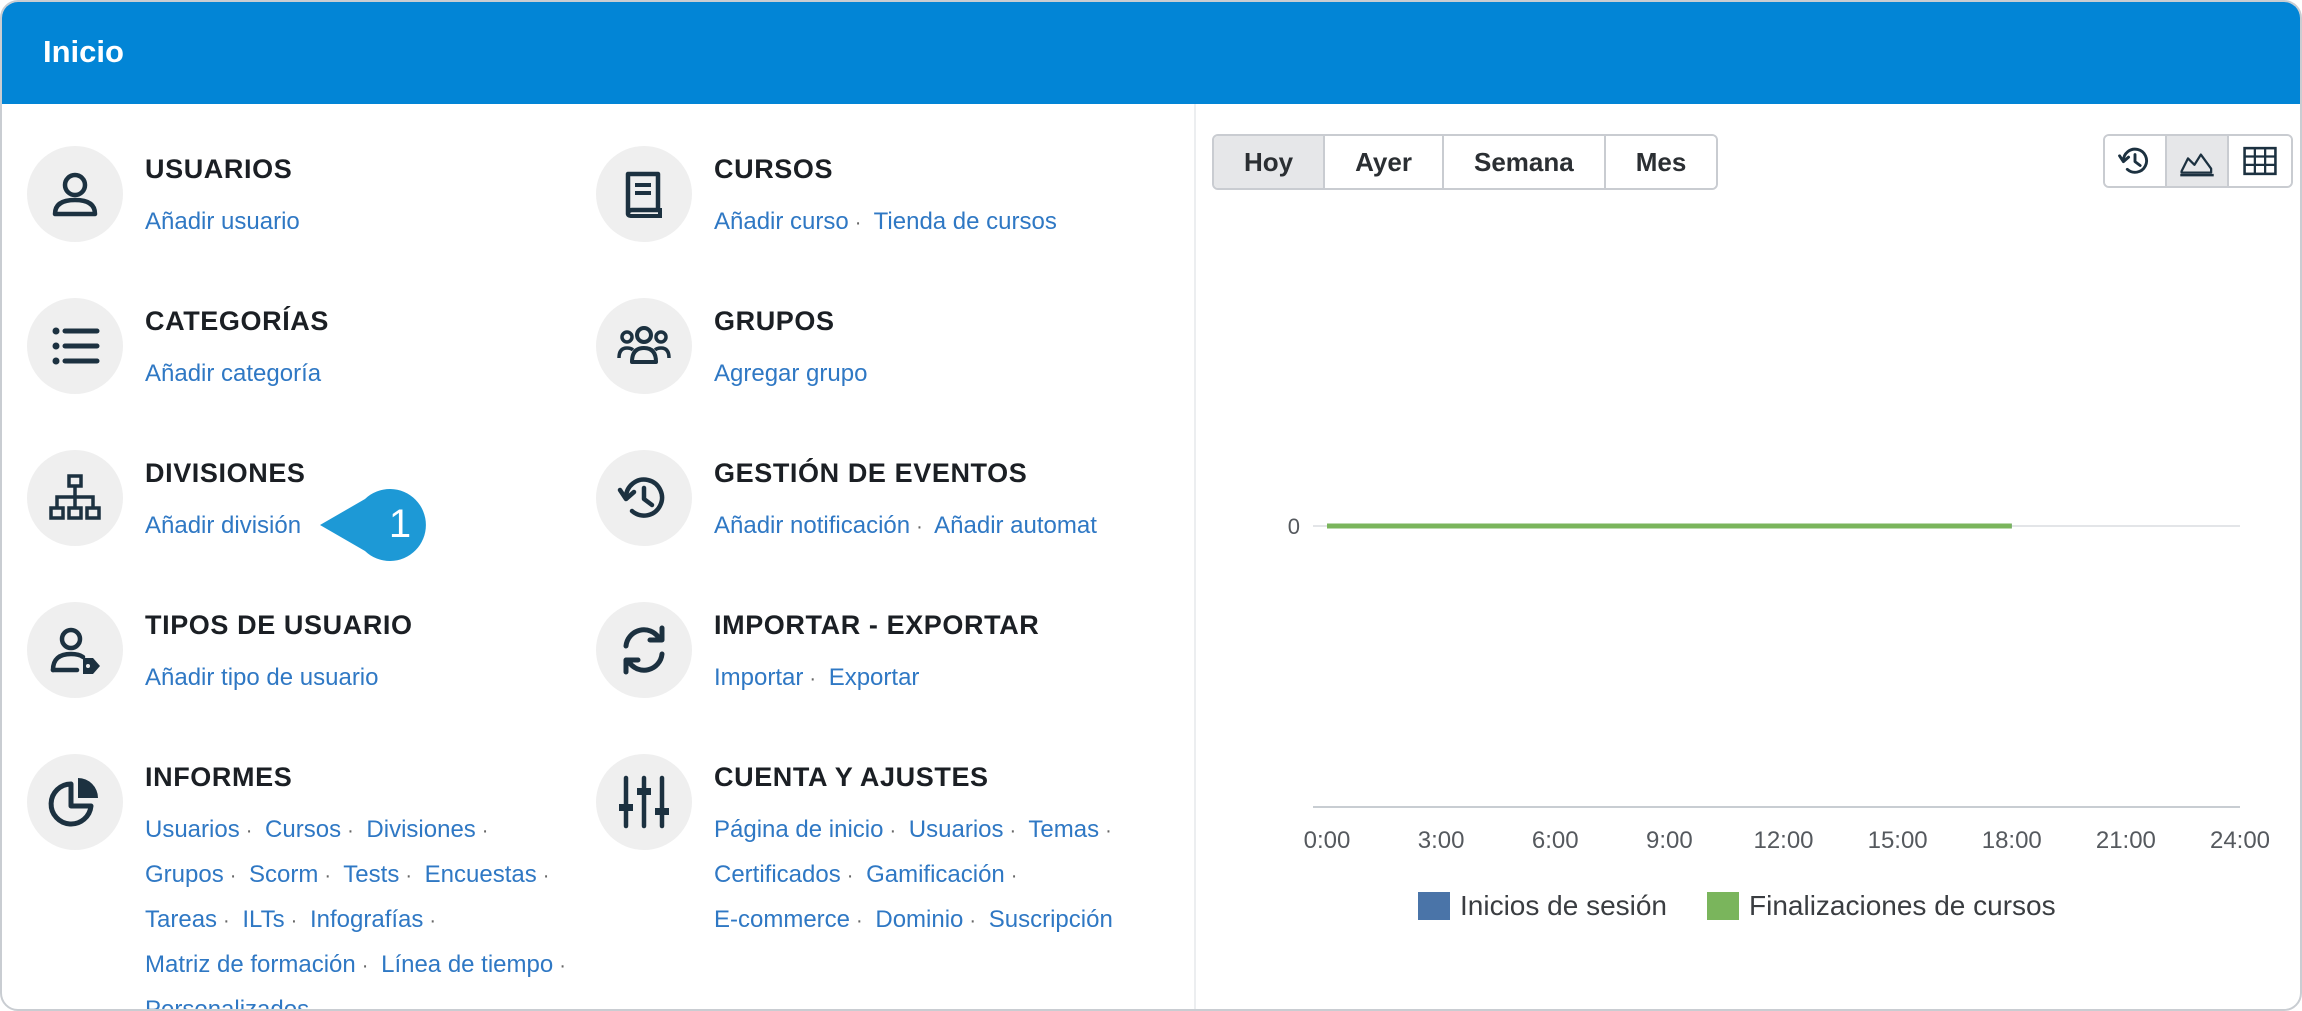 This screenshot has width=2302, height=1011. What do you see at coordinates (237, 321) in the screenshot?
I see `tile-title: CATEGORÍAS` at bounding box center [237, 321].